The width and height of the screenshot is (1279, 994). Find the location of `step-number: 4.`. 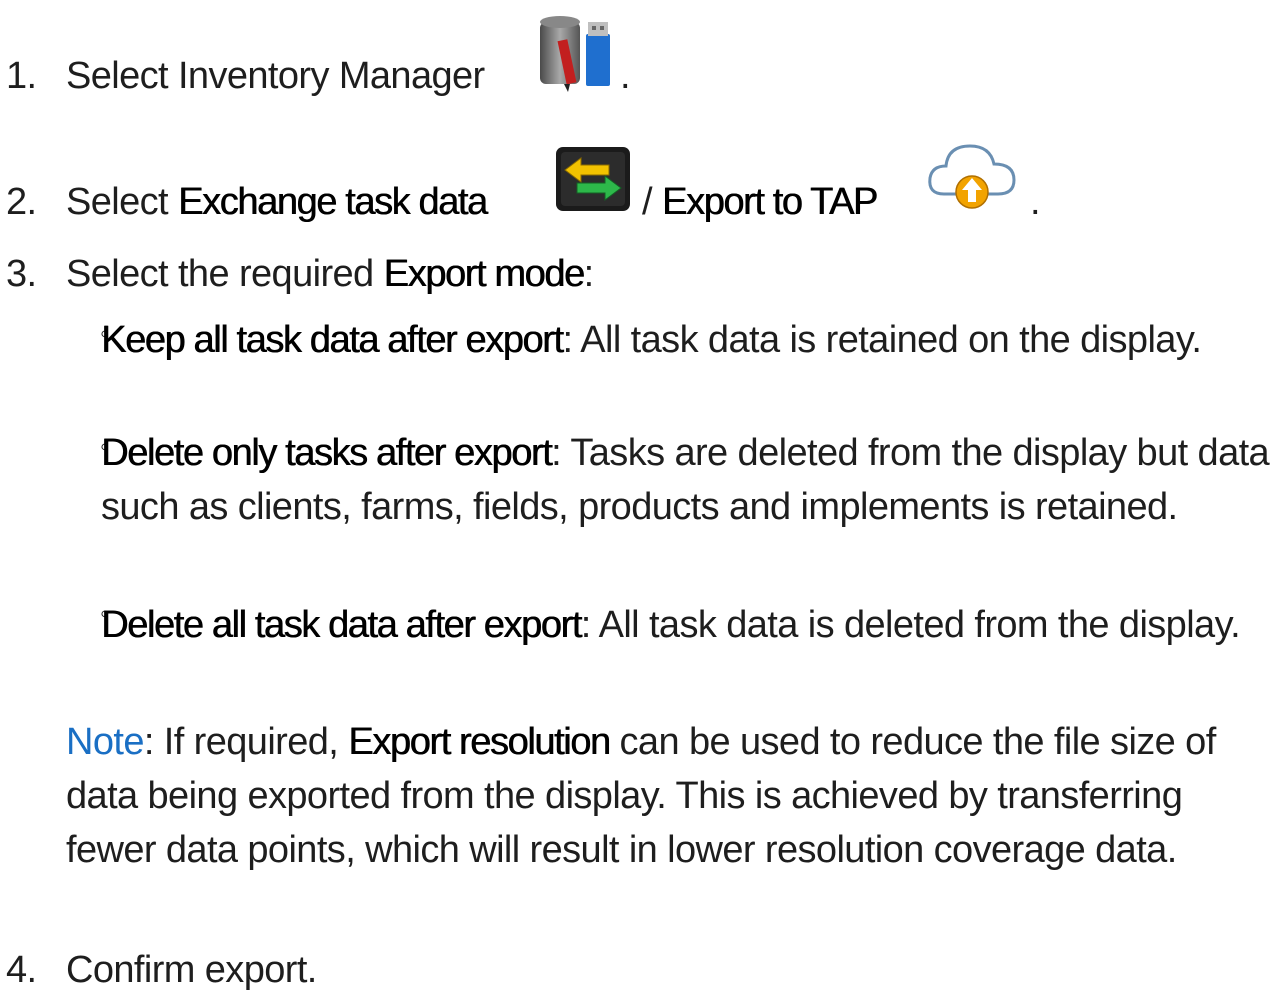

step-number: 4. is located at coordinates (21, 970).